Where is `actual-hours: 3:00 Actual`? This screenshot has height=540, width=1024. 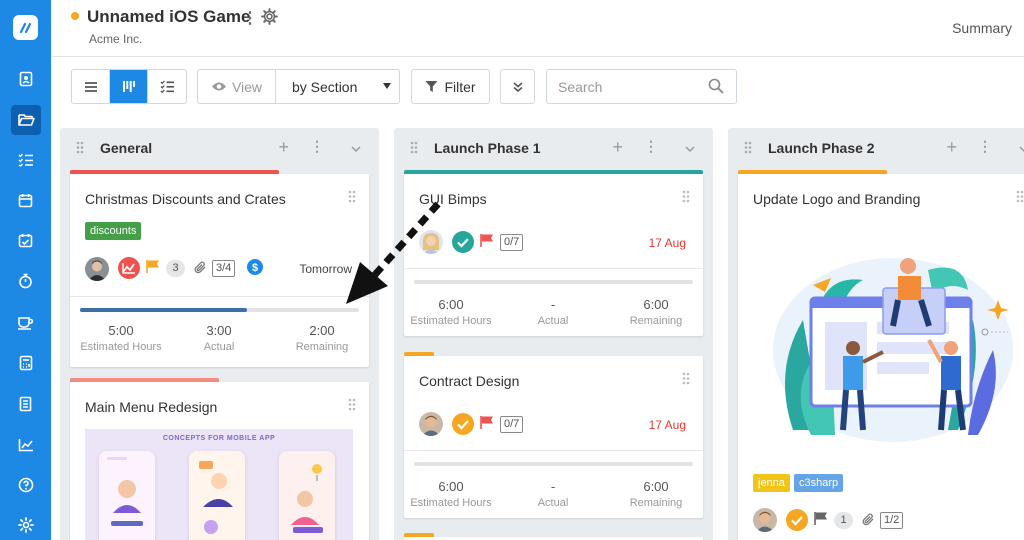
actual-hours: 3:00 Actual is located at coordinates (219, 338).